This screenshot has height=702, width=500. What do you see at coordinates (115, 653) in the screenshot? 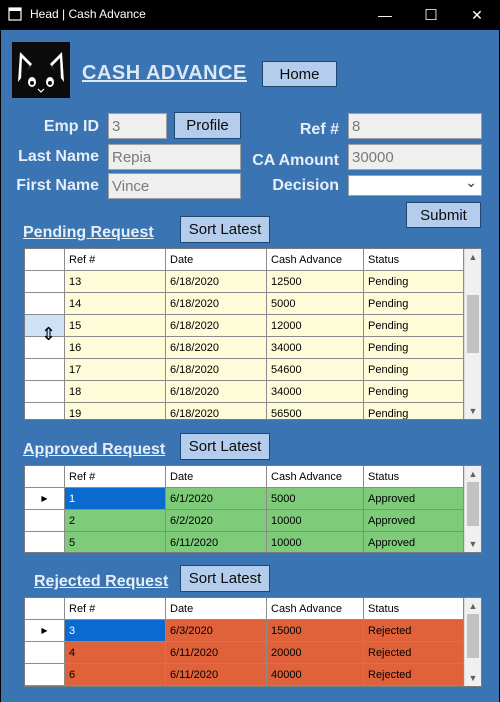
I see `table-cell: 4` at bounding box center [115, 653].